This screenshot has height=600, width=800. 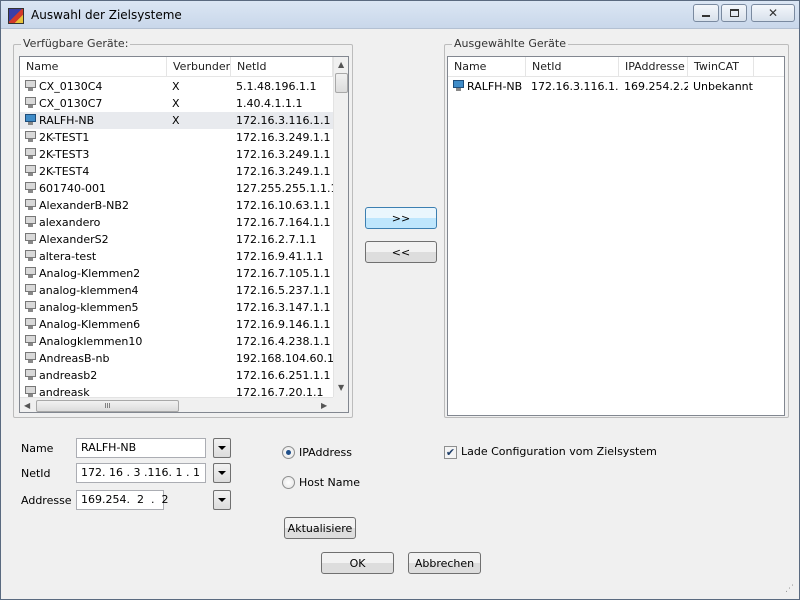 I want to click on available-devices-label: Verfügbare Geräte:, so click(x=76, y=43).